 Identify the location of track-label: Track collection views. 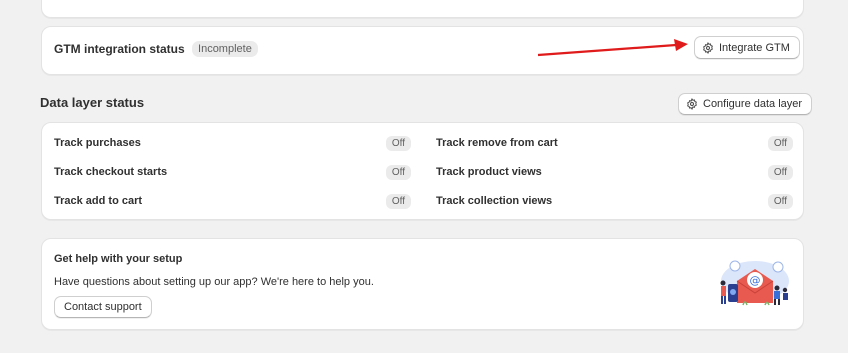
(494, 201).